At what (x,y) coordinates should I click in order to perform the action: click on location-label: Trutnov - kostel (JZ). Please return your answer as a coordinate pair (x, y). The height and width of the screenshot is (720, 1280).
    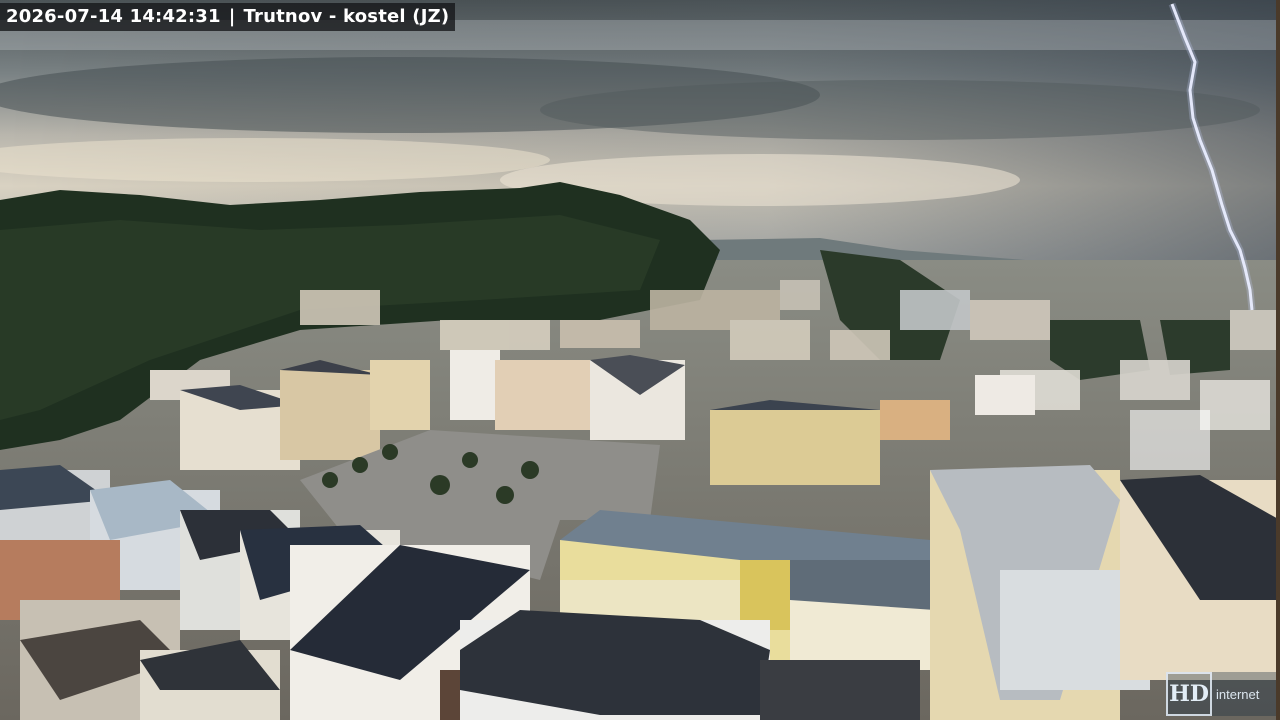
    Looking at the image, I should click on (346, 16).